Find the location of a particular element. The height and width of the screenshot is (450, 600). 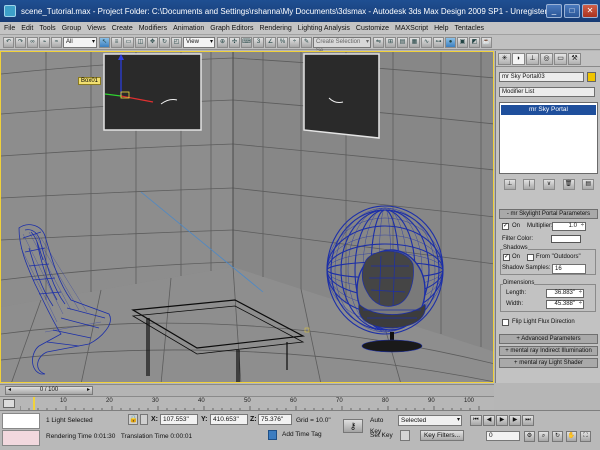

time-slider-thumb: 0 / 100 is located at coordinates (49, 390).